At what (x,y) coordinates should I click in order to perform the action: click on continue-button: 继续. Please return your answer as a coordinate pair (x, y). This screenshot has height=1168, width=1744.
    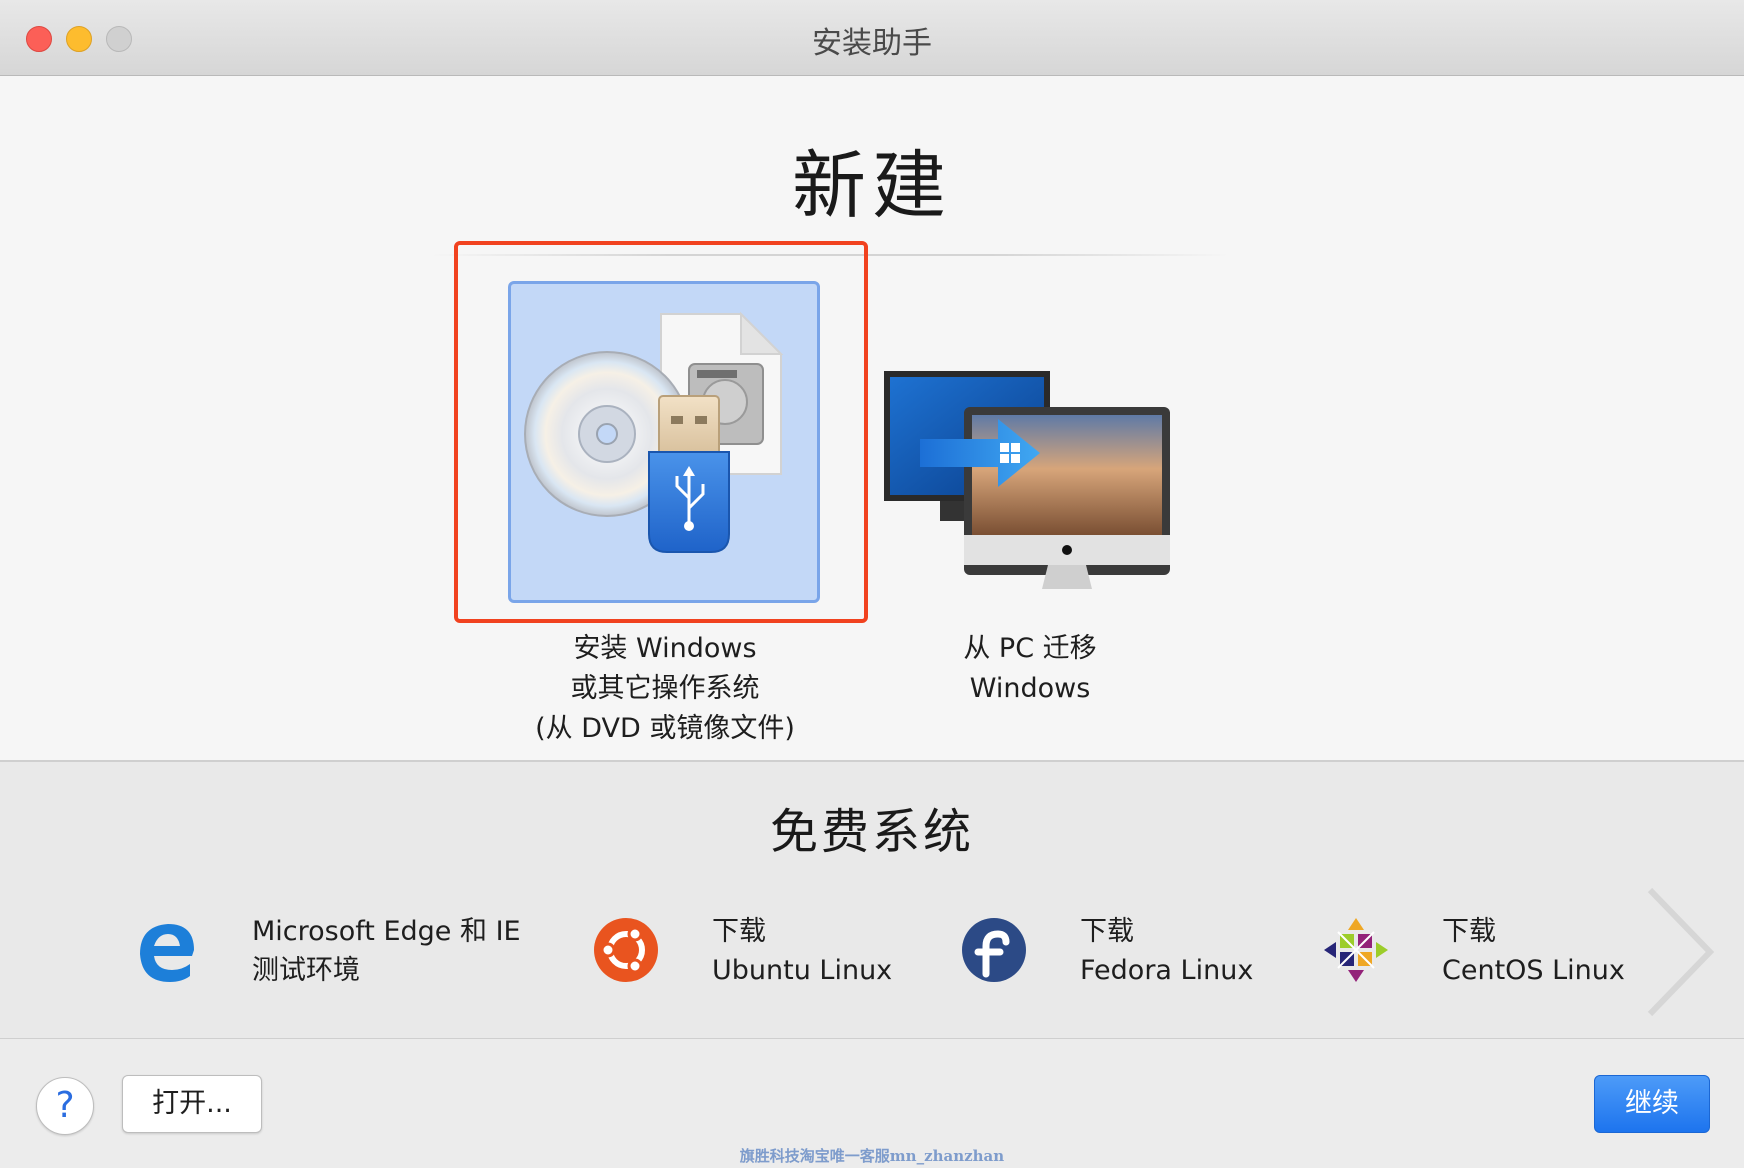
    Looking at the image, I should click on (1652, 1104).